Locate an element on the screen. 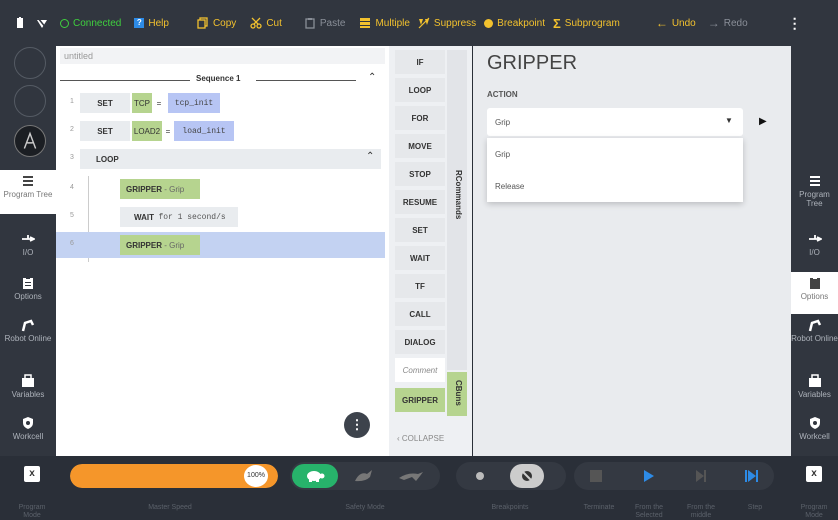 This screenshot has width=838, height=520. breakpoints-group is located at coordinates (511, 476).